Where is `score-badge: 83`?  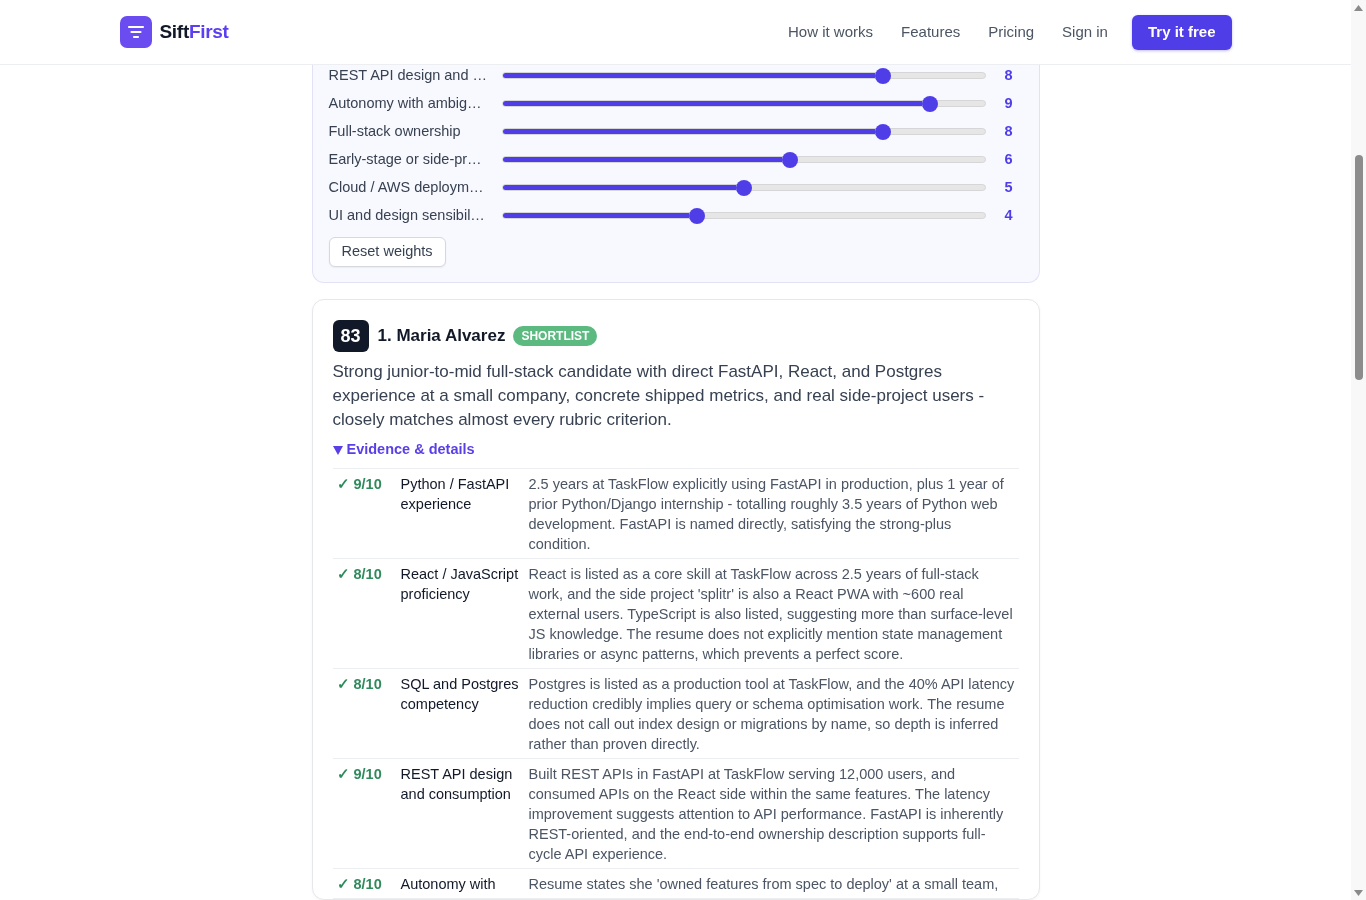 score-badge: 83 is located at coordinates (350, 336).